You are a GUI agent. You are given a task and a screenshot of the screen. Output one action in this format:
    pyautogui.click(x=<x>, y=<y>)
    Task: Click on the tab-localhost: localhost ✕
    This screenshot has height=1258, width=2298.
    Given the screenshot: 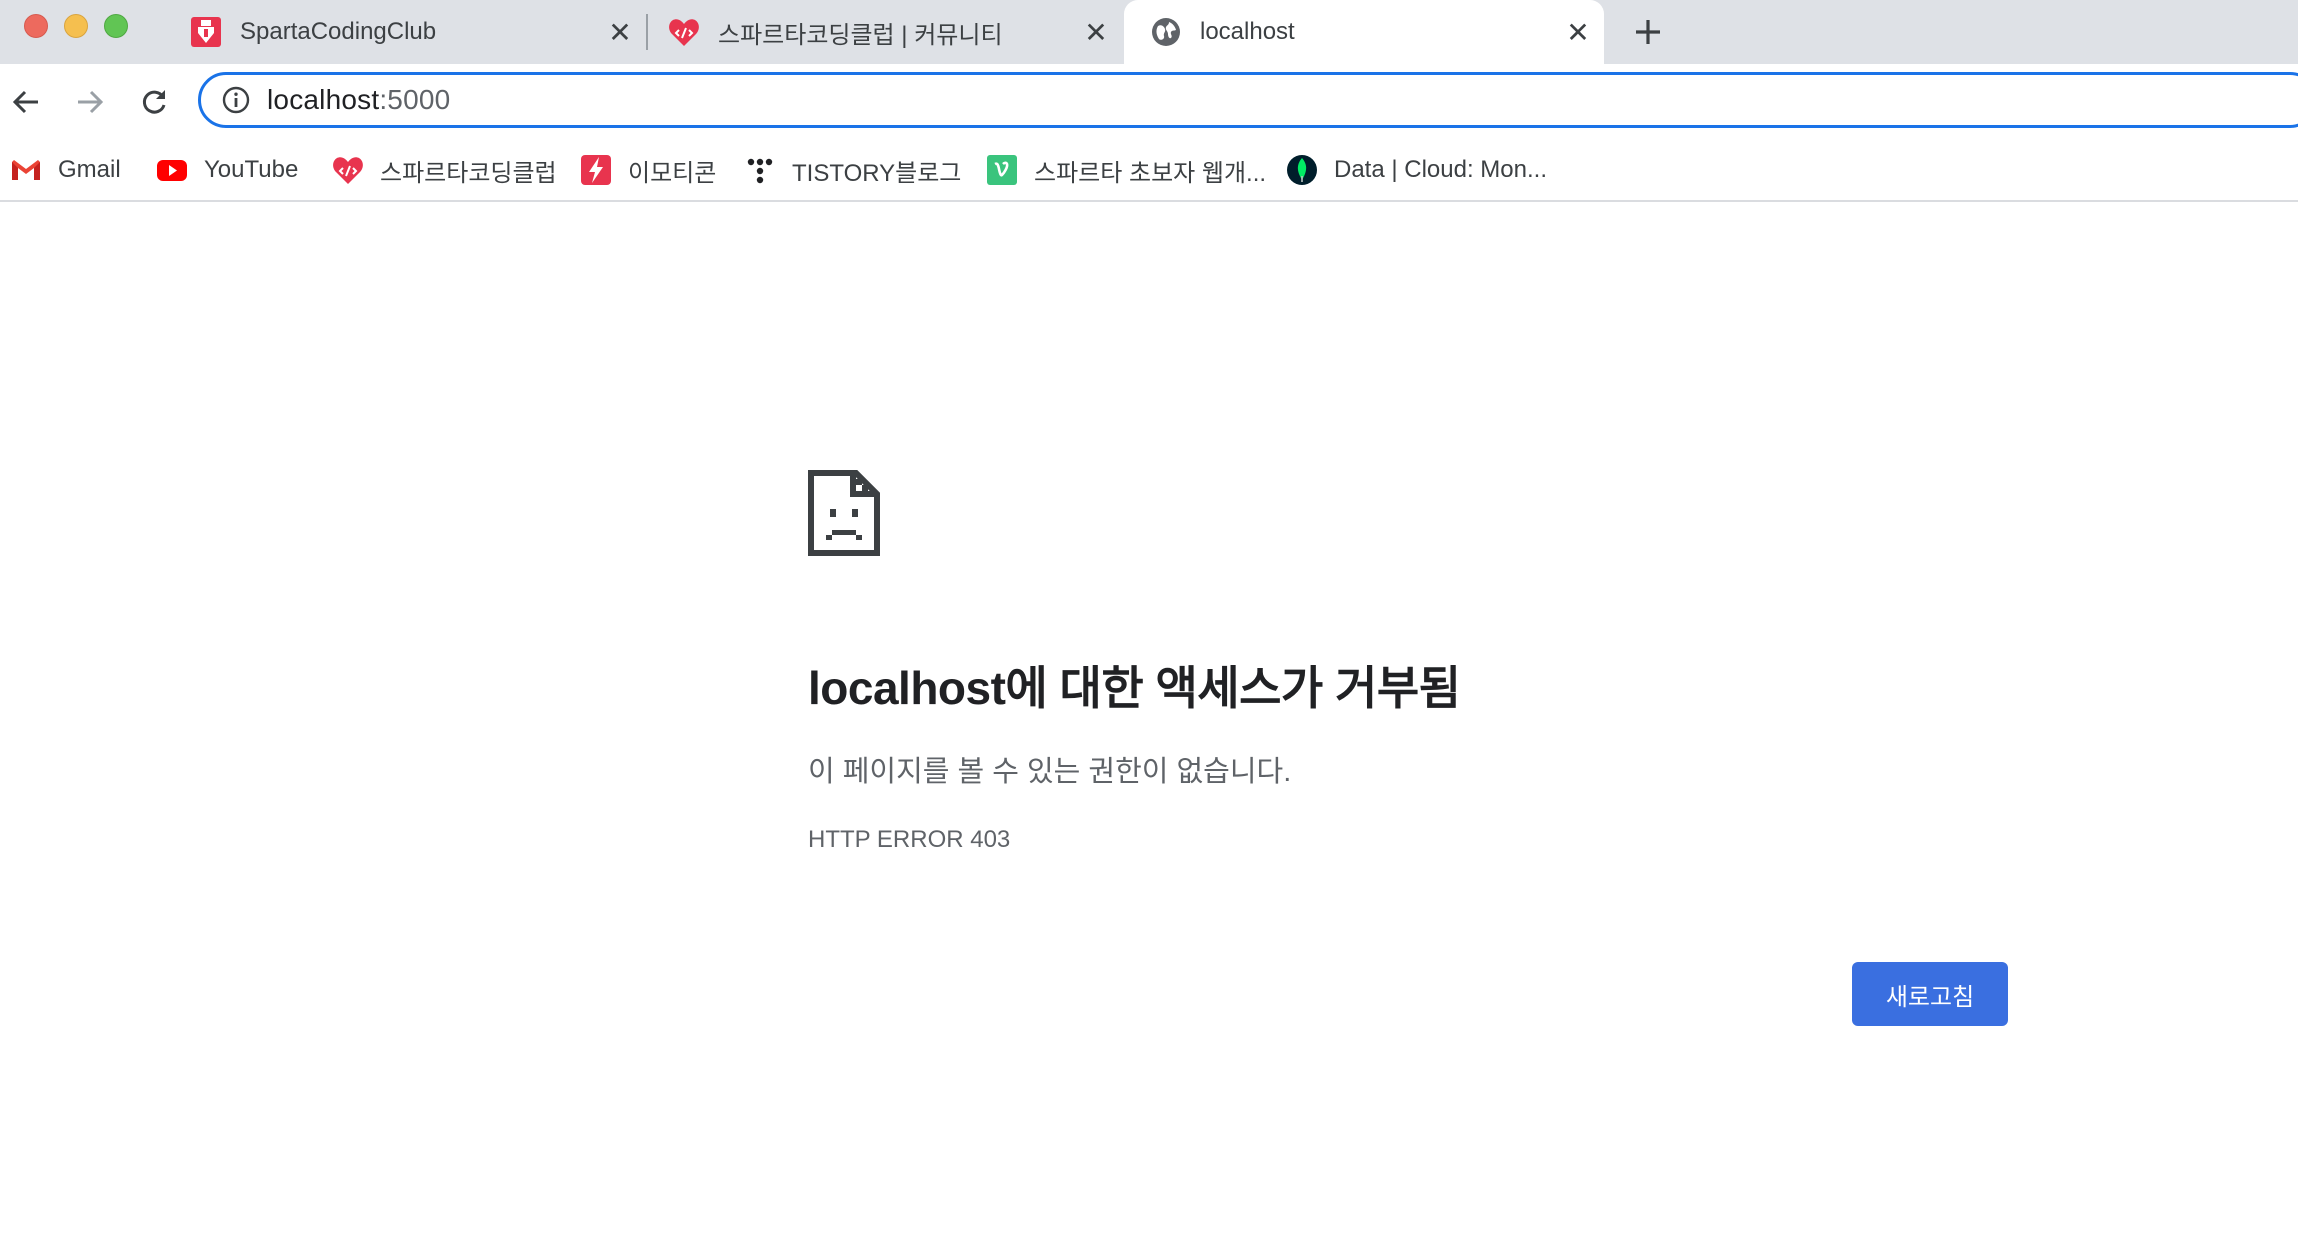 What is the action you would take?
    pyautogui.click(x=1364, y=32)
    